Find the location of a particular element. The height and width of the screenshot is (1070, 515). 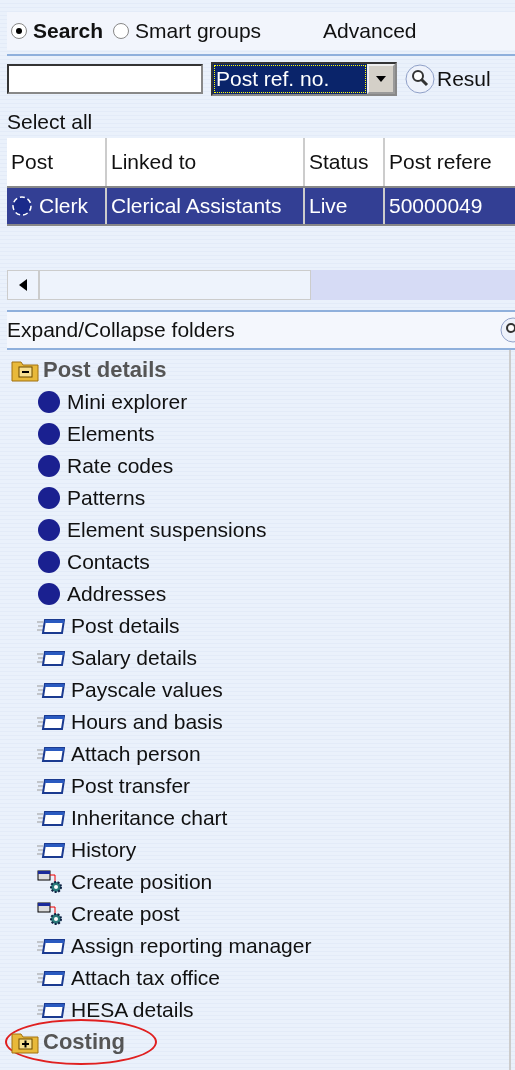

caret-icon is located at coordinates (381, 79).